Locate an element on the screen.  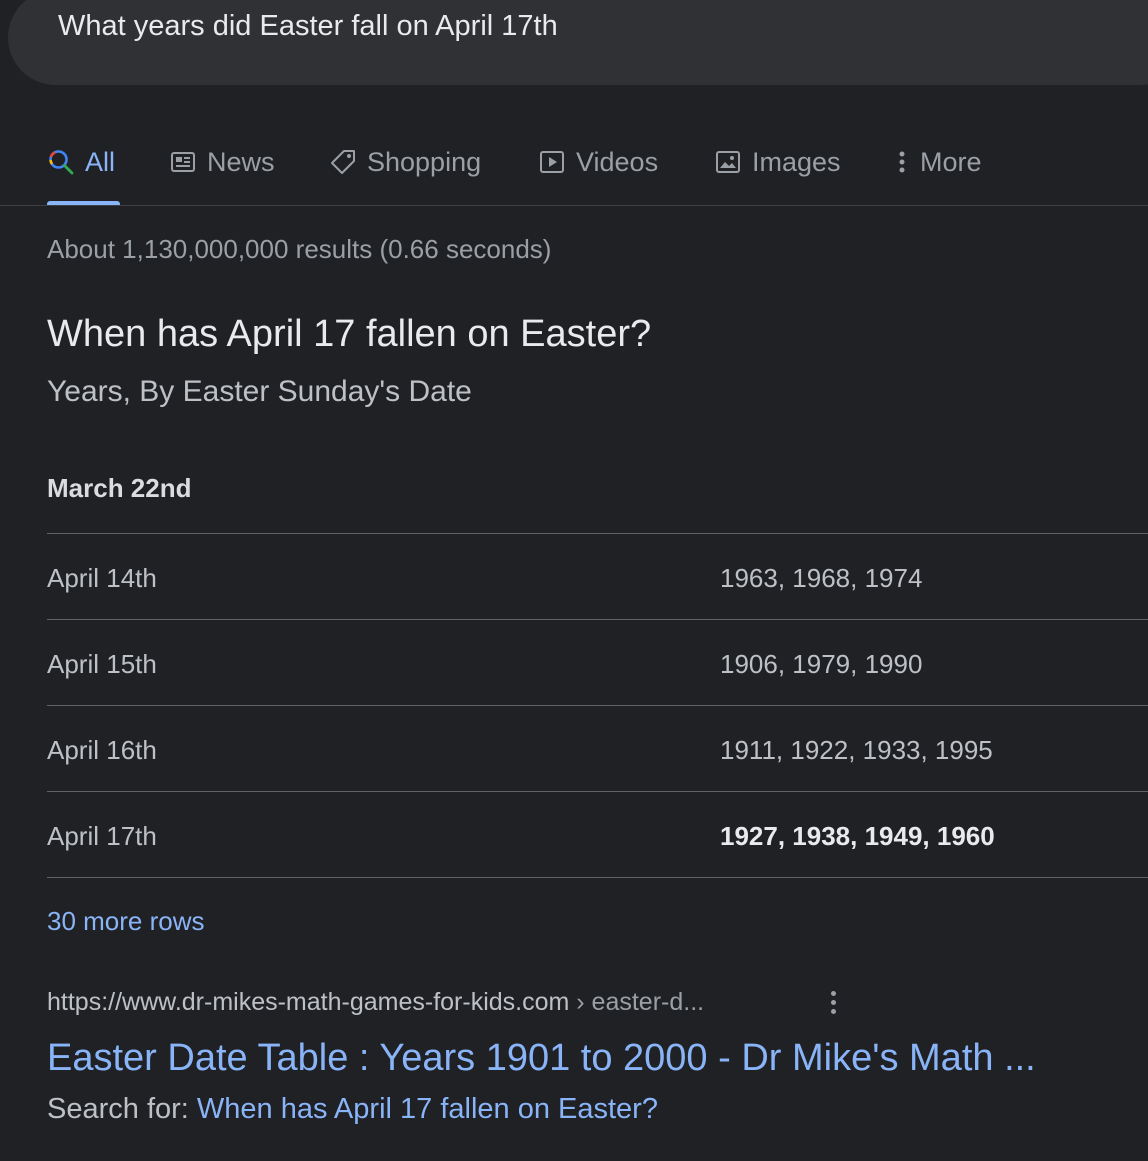
featured-question: When has April 17 fallen on Easter? is located at coordinates (349, 334).